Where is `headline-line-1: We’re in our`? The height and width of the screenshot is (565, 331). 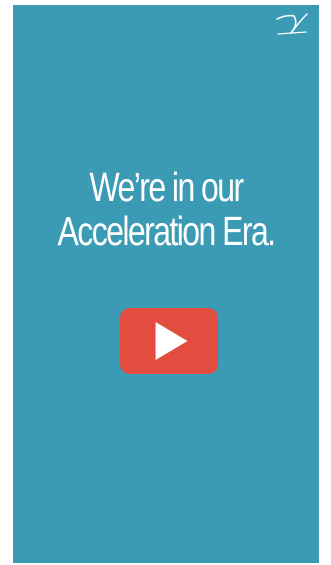 headline-line-1: We’re in our is located at coordinates (166, 187).